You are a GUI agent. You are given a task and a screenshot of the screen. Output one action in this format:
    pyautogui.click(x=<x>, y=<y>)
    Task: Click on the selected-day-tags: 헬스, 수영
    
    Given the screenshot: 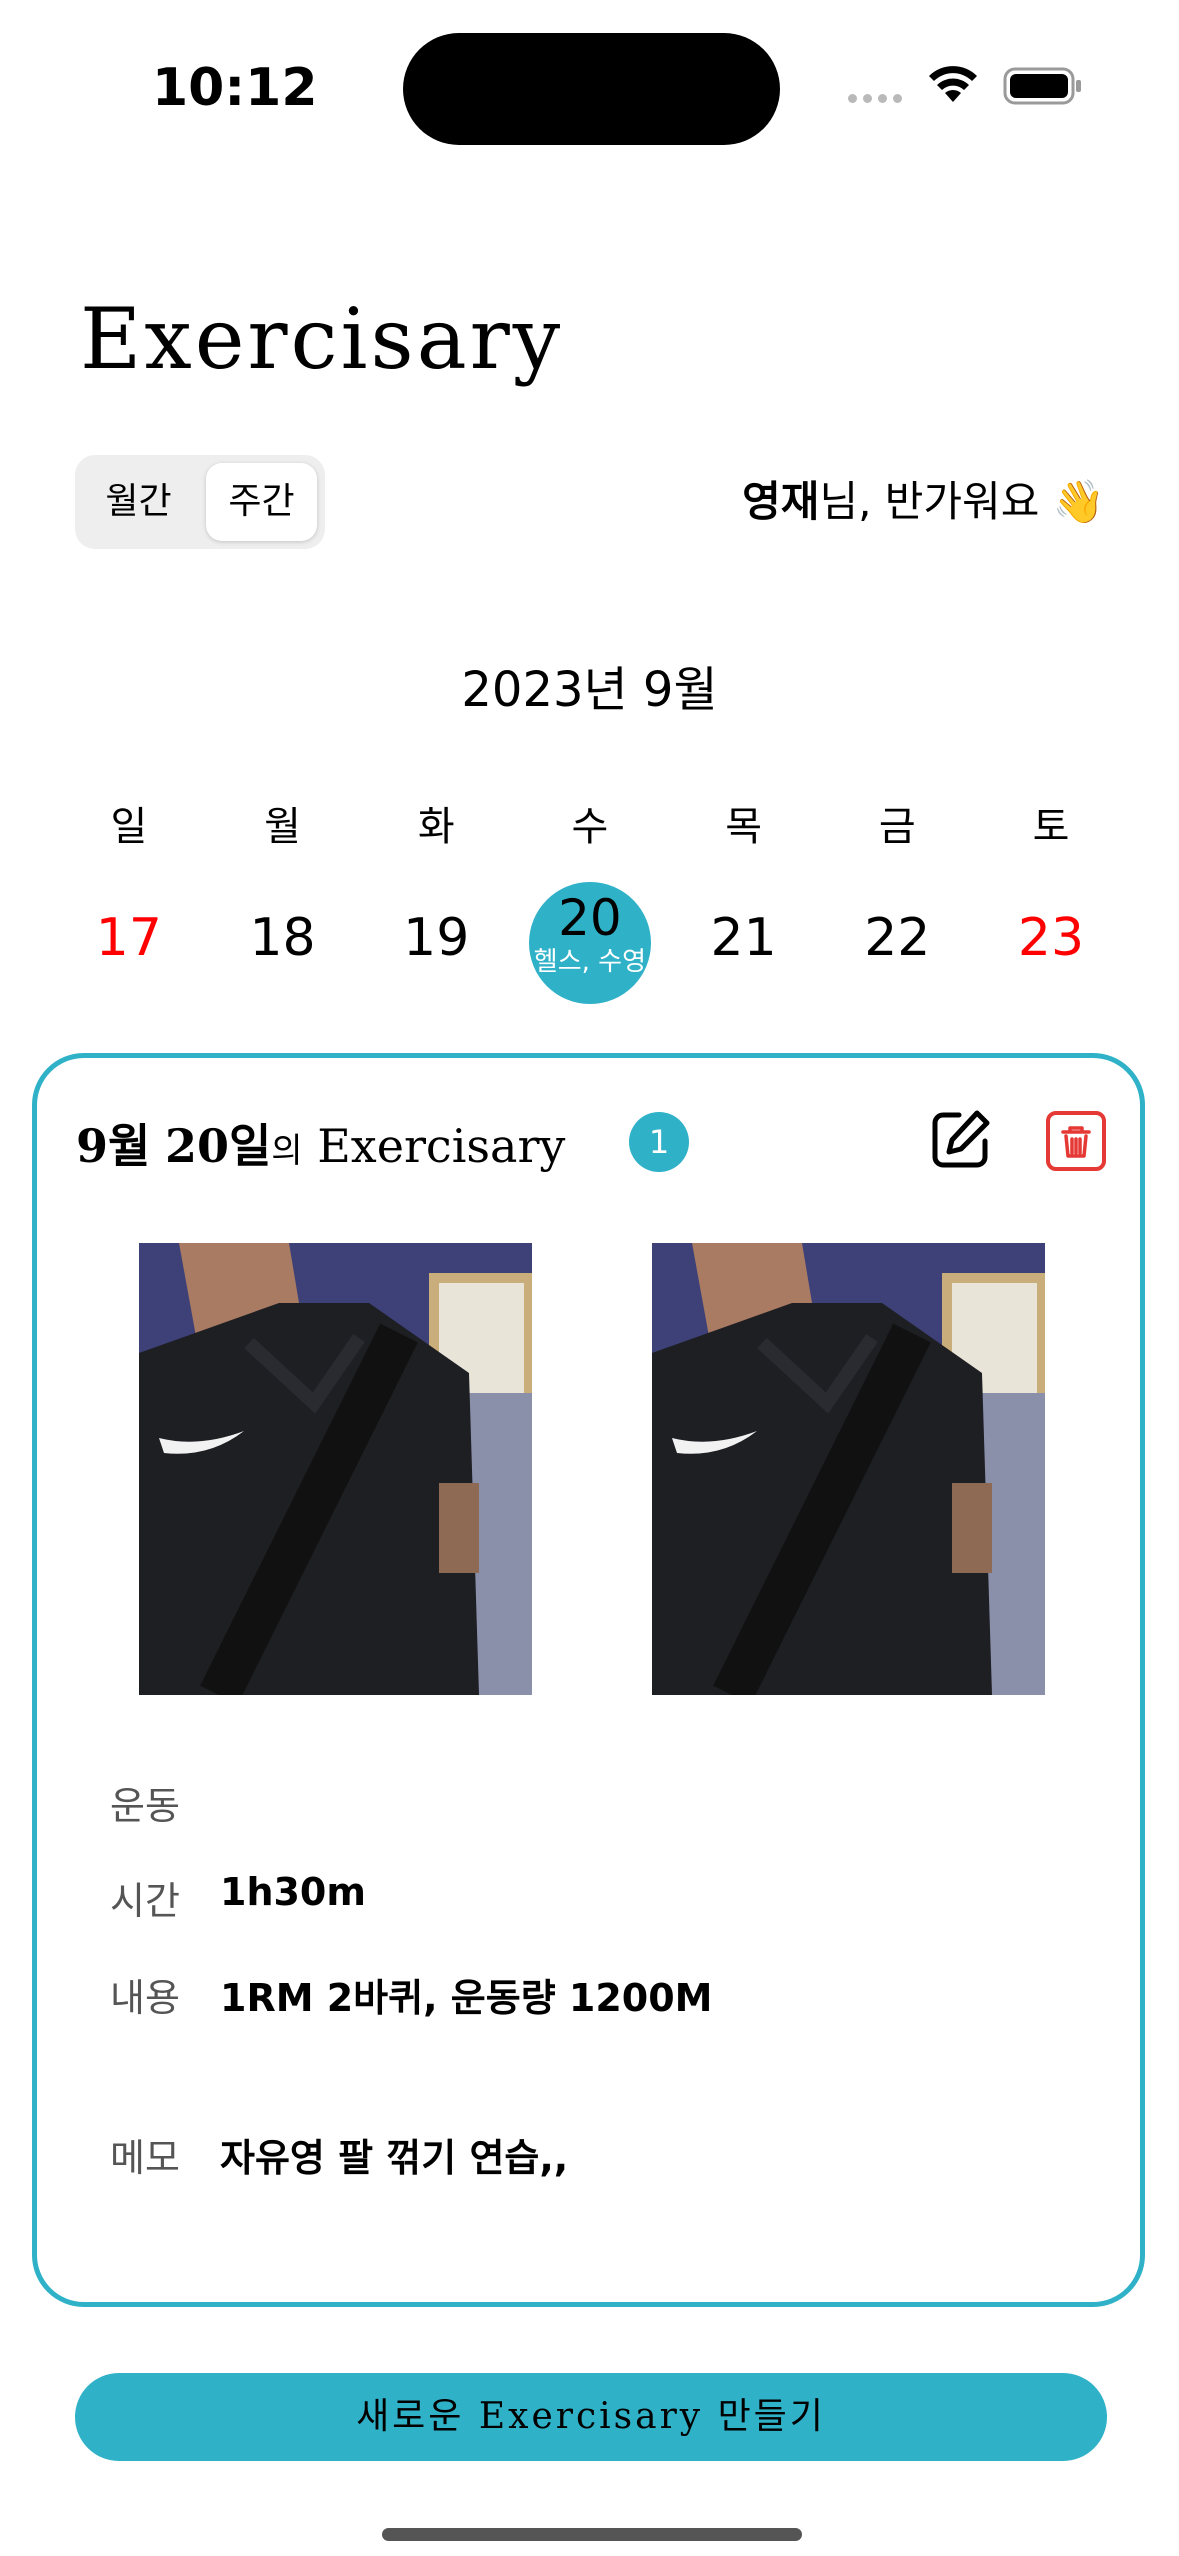 What is the action you would take?
    pyautogui.click(x=590, y=962)
    